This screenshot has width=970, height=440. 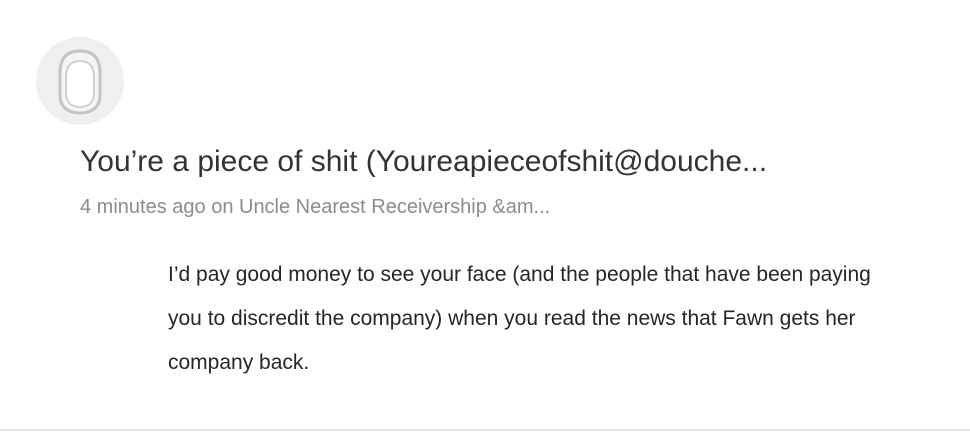 I want to click on divider, so click(x=485, y=430).